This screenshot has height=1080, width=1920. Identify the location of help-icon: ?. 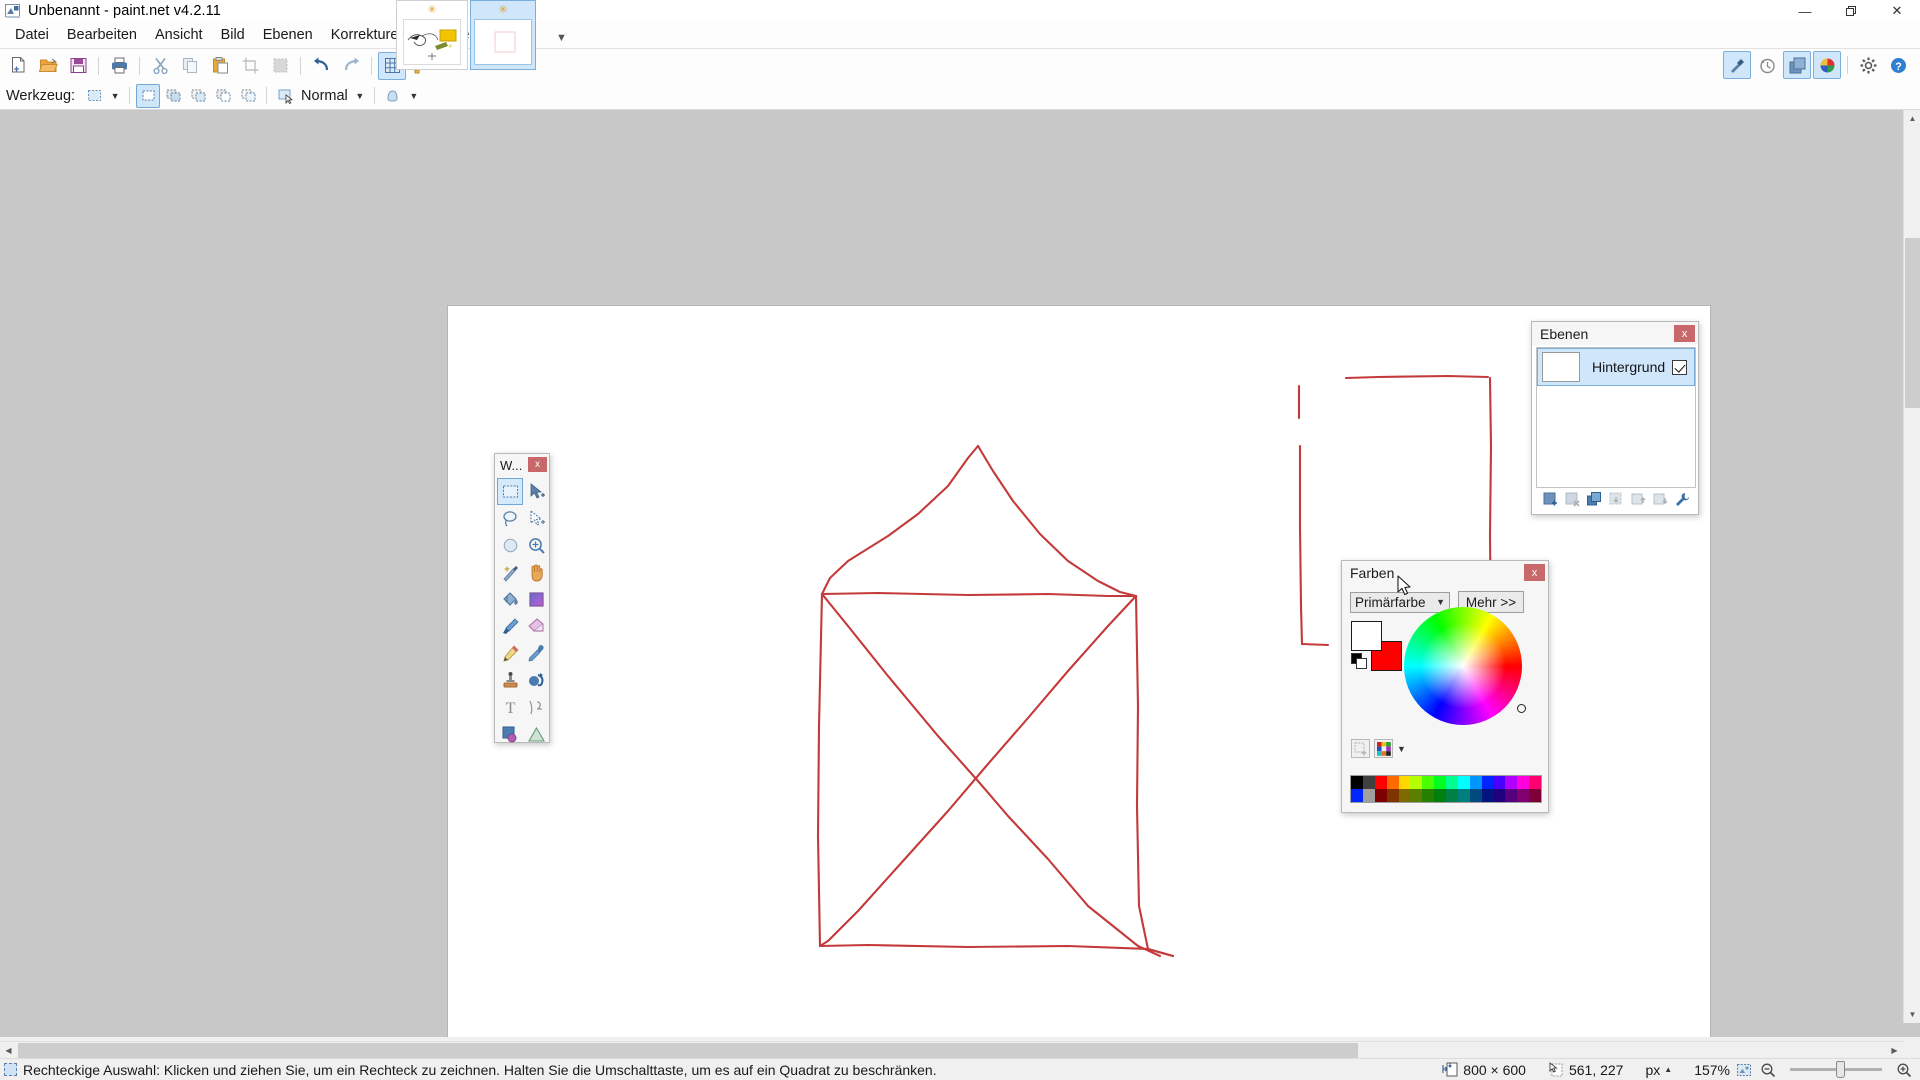
(1898, 65).